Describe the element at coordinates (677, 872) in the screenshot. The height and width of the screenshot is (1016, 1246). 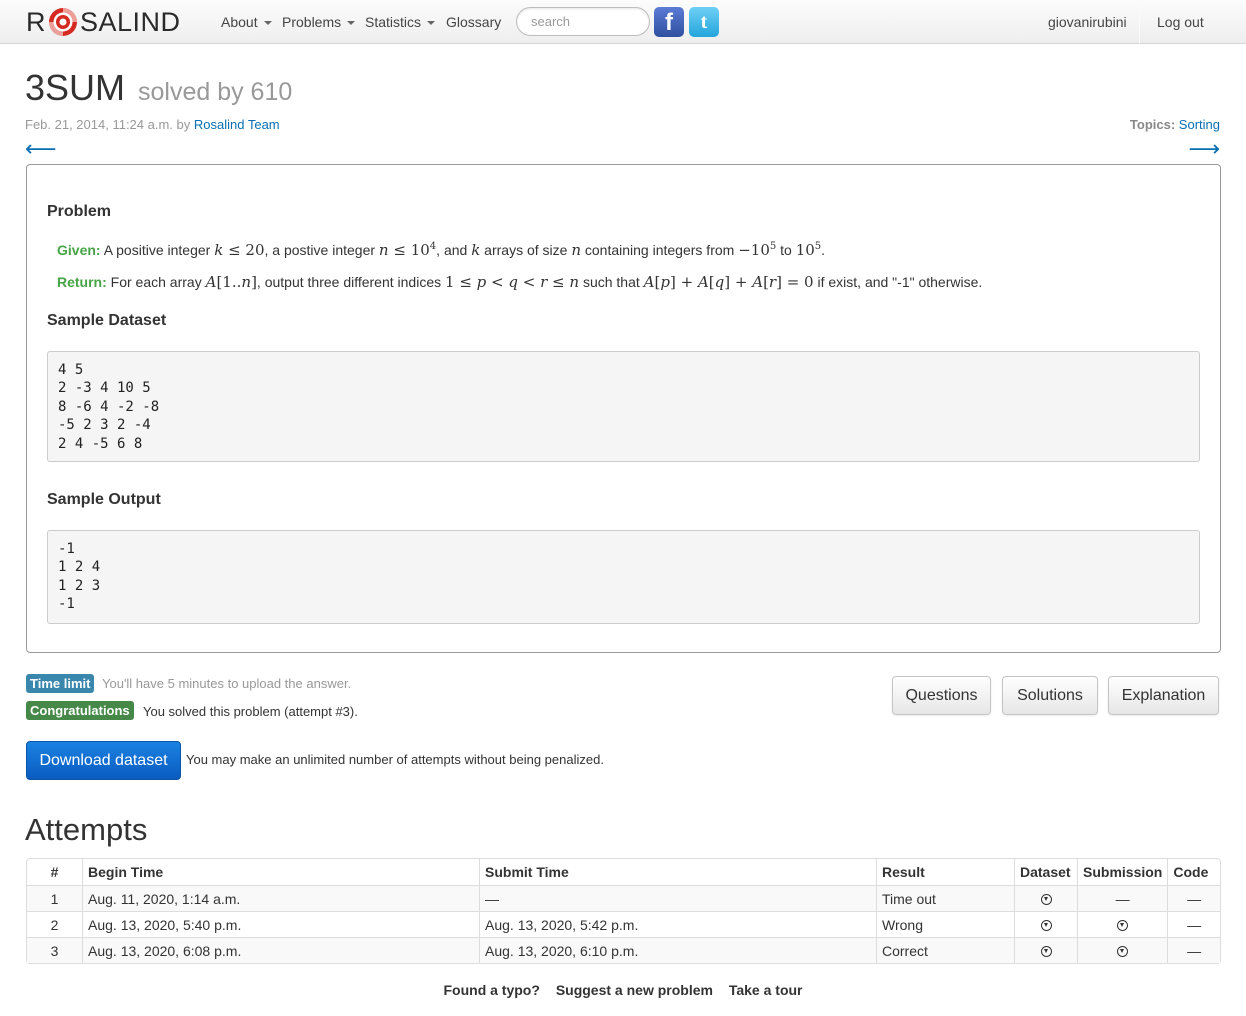
I see `column-header-submit-time: Submit Time` at that location.